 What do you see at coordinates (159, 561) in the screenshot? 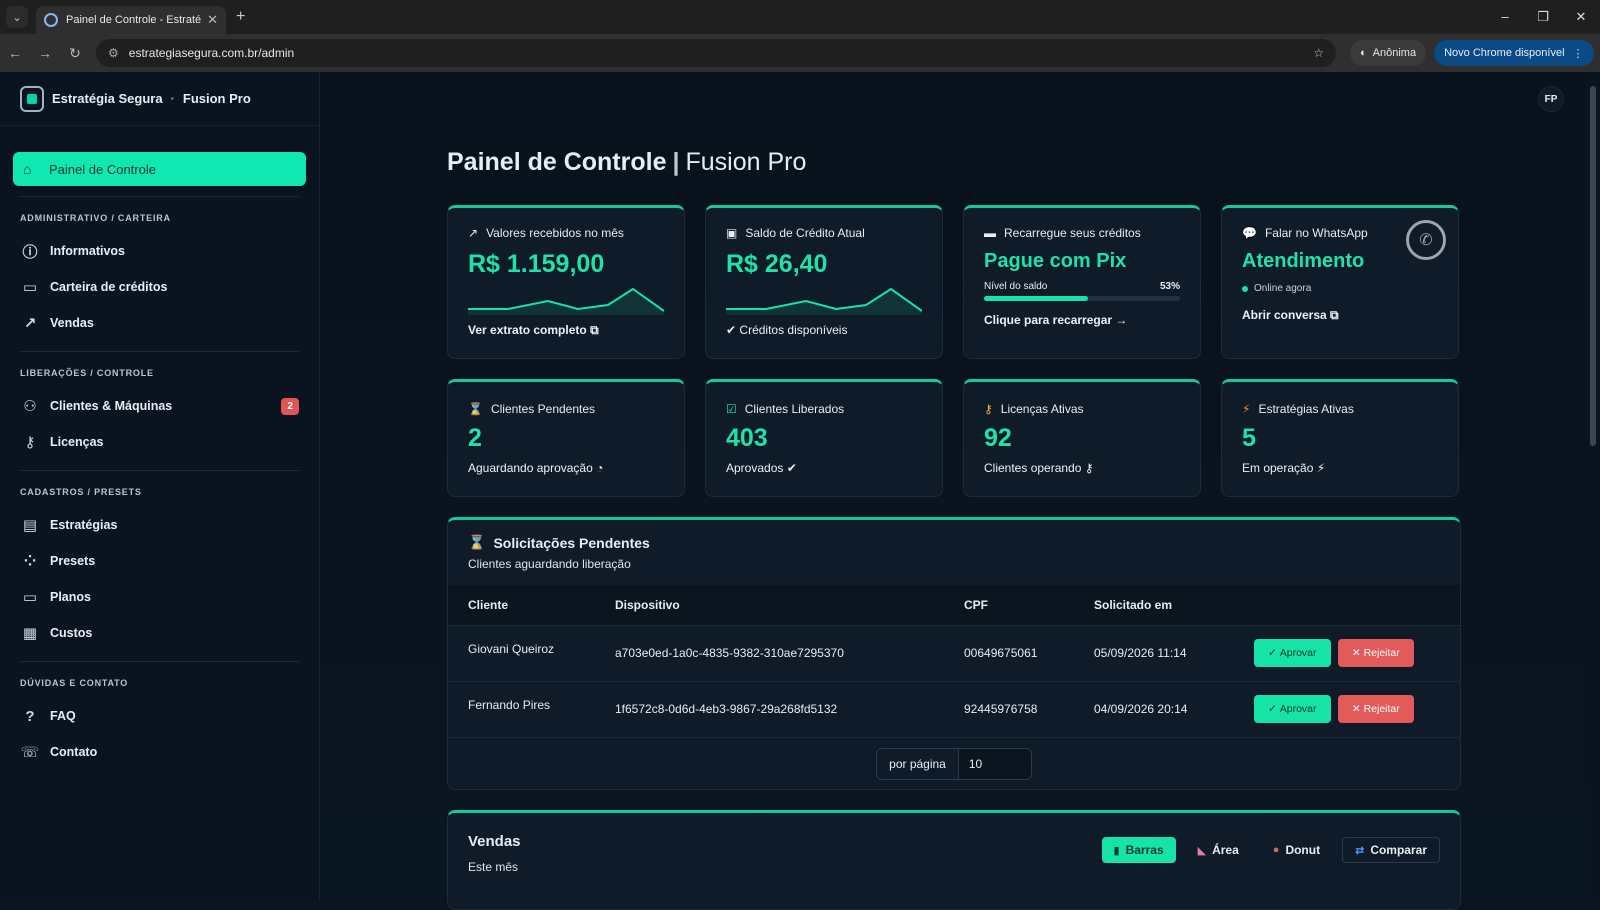
I see `sidebar-item-presets: ⁘ Presets` at bounding box center [159, 561].